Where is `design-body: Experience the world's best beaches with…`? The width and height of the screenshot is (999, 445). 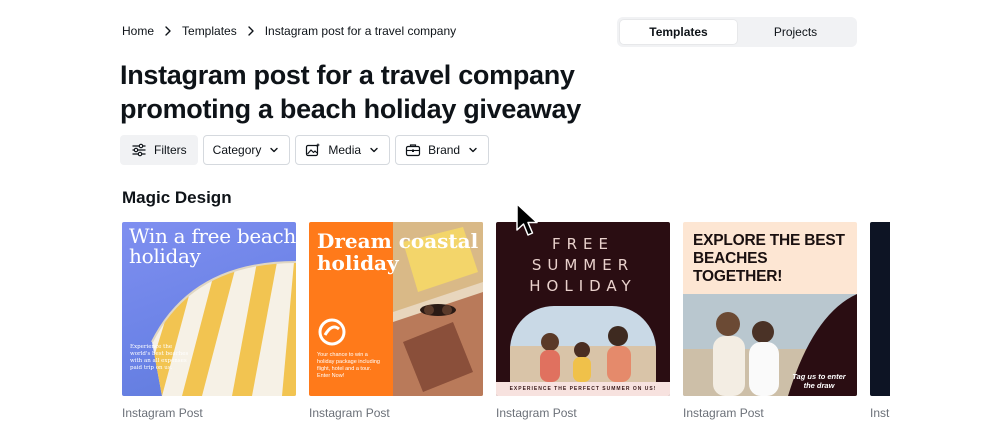 design-body: Experience the world's best beaches with… is located at coordinates (159, 357).